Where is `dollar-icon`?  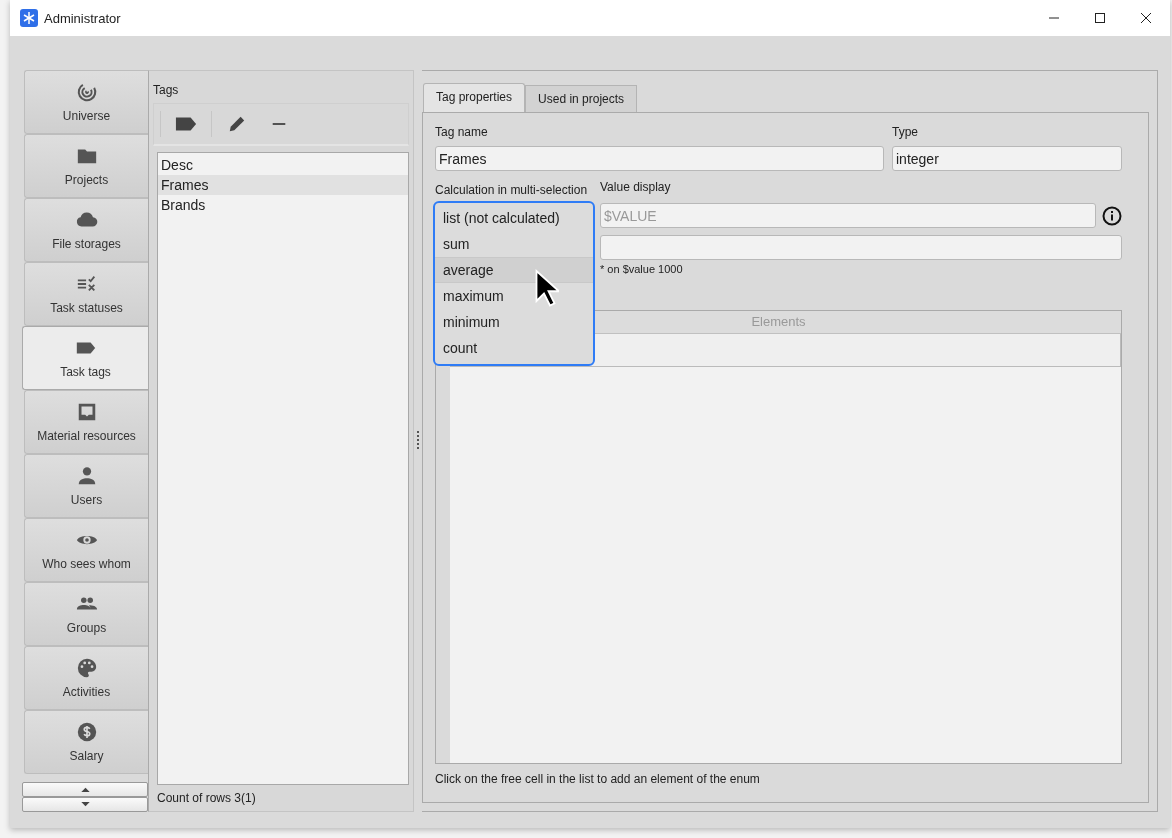
dollar-icon is located at coordinates (86, 732).